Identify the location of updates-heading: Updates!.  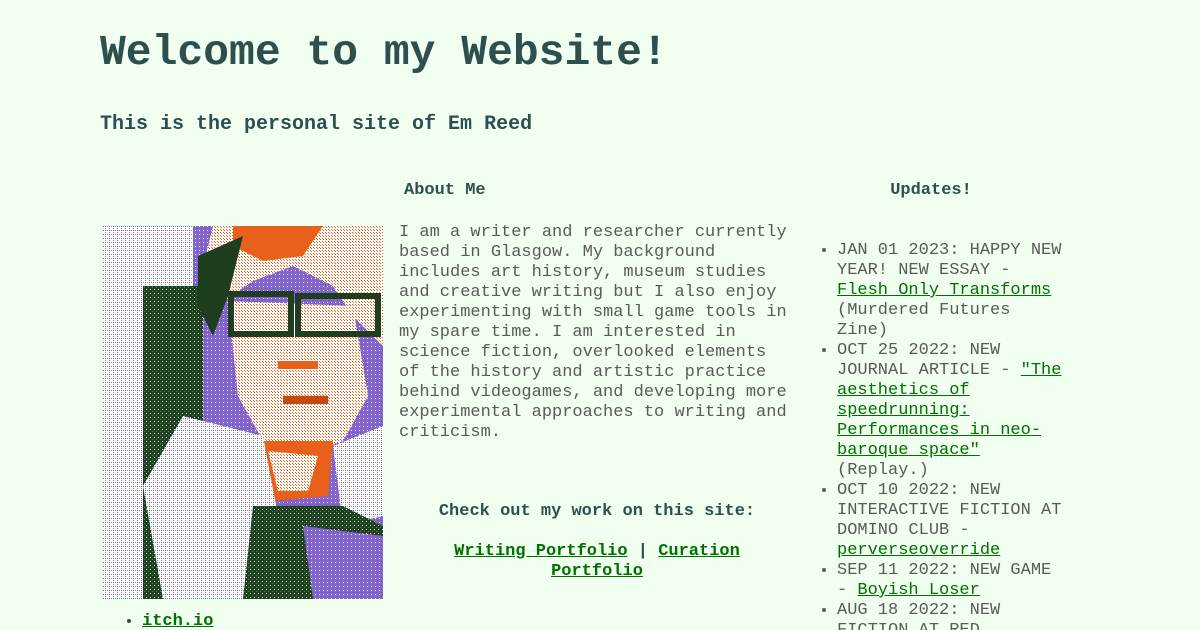
(931, 190).